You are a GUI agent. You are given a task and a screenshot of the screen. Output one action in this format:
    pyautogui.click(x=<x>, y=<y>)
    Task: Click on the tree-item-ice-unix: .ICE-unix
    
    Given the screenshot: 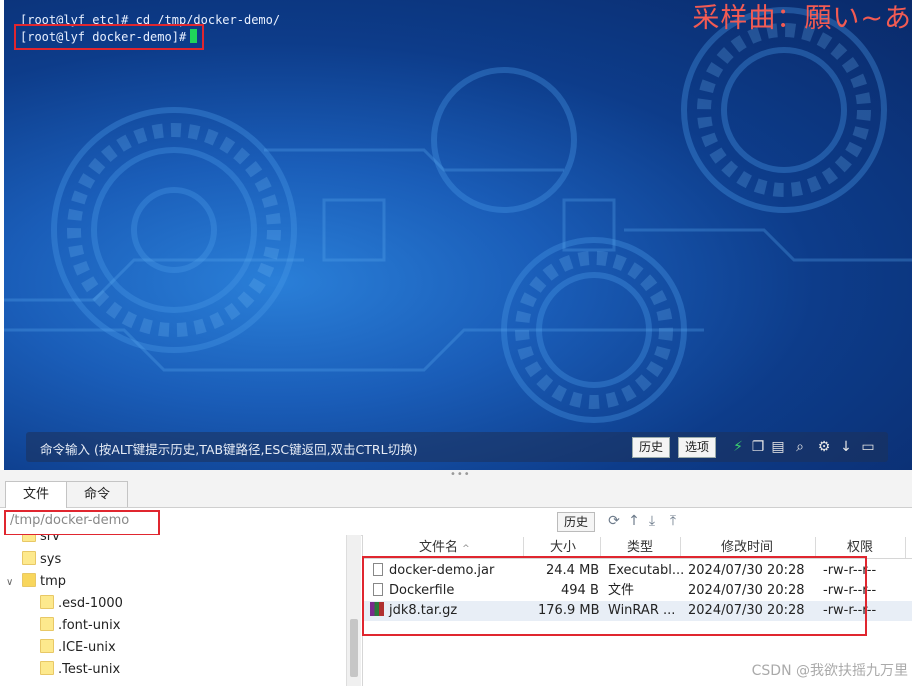 What is the action you would take?
    pyautogui.click(x=78, y=648)
    